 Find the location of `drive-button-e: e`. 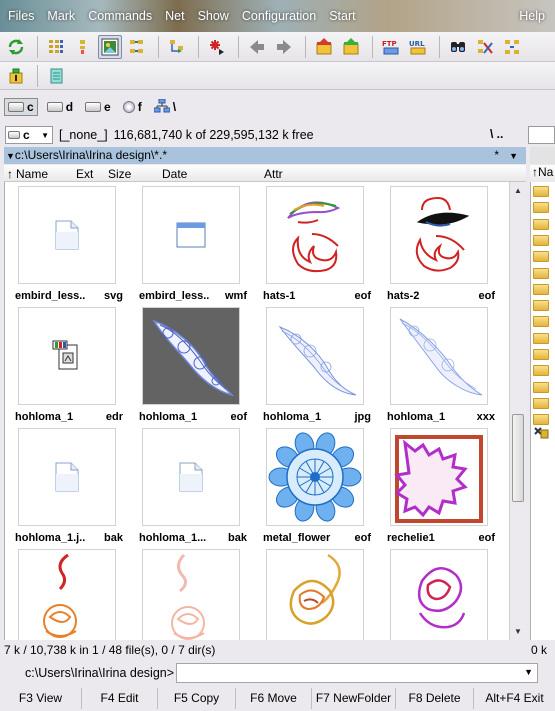

drive-button-e: e is located at coordinates (98, 107).